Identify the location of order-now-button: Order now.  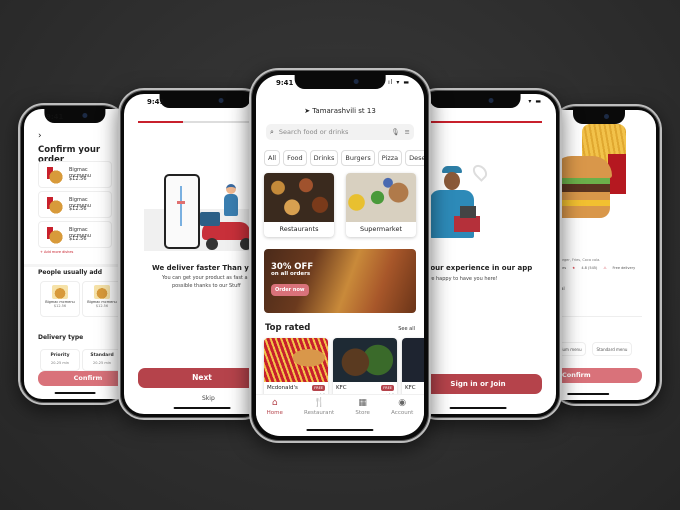
(290, 290).